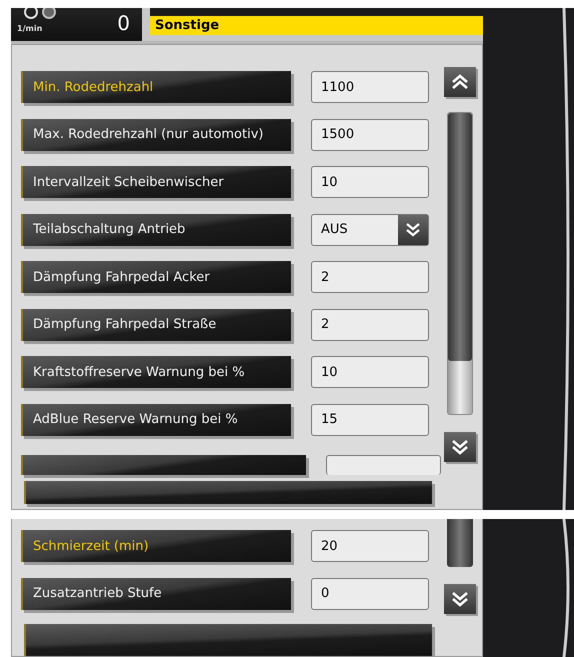 The width and height of the screenshot is (574, 657). What do you see at coordinates (123, 23) in the screenshot?
I see `rpm-value: 0` at bounding box center [123, 23].